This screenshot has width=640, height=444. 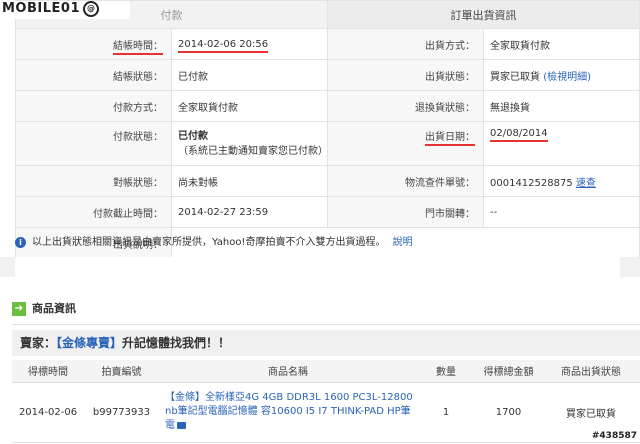 What do you see at coordinates (320, 267) in the screenshot?
I see `section-divider` at bounding box center [320, 267].